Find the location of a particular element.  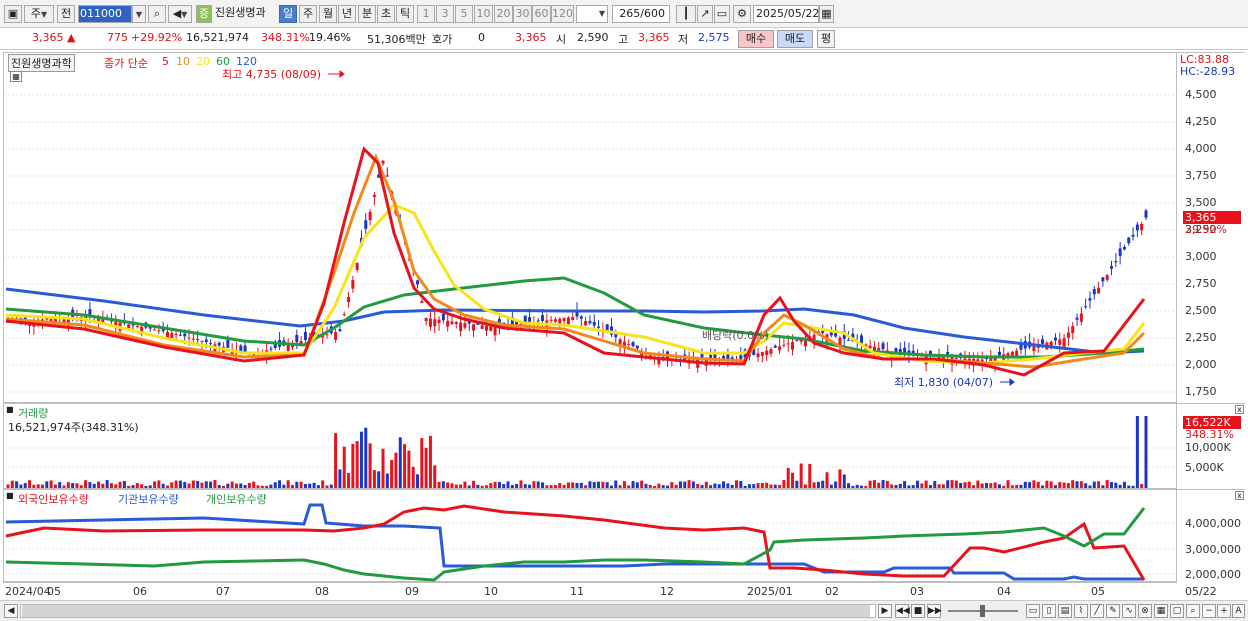

search-icon: ⌕ is located at coordinates (157, 14).